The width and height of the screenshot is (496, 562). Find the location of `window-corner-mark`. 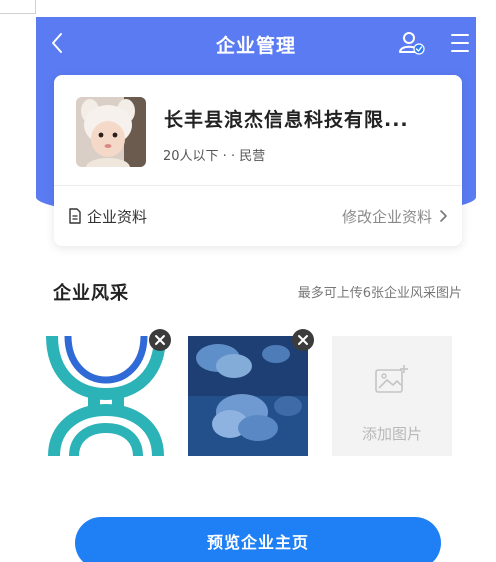

window-corner-mark is located at coordinates (18, 7).